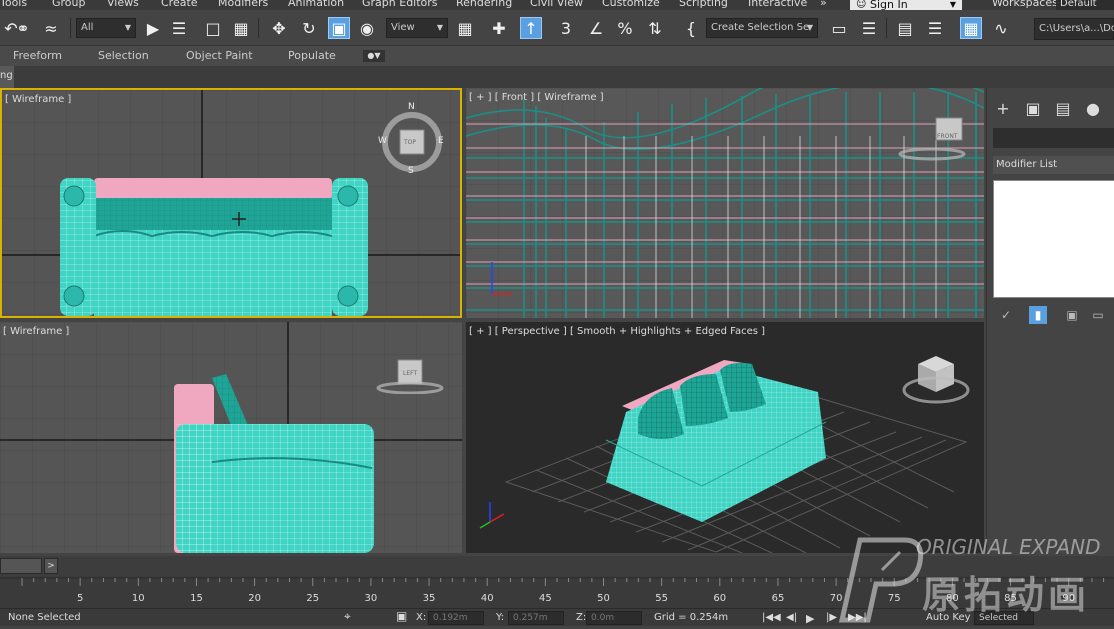 The width and height of the screenshot is (1114, 629). What do you see at coordinates (213, 28) in the screenshot?
I see `rectangular-selection-icon: □` at bounding box center [213, 28].